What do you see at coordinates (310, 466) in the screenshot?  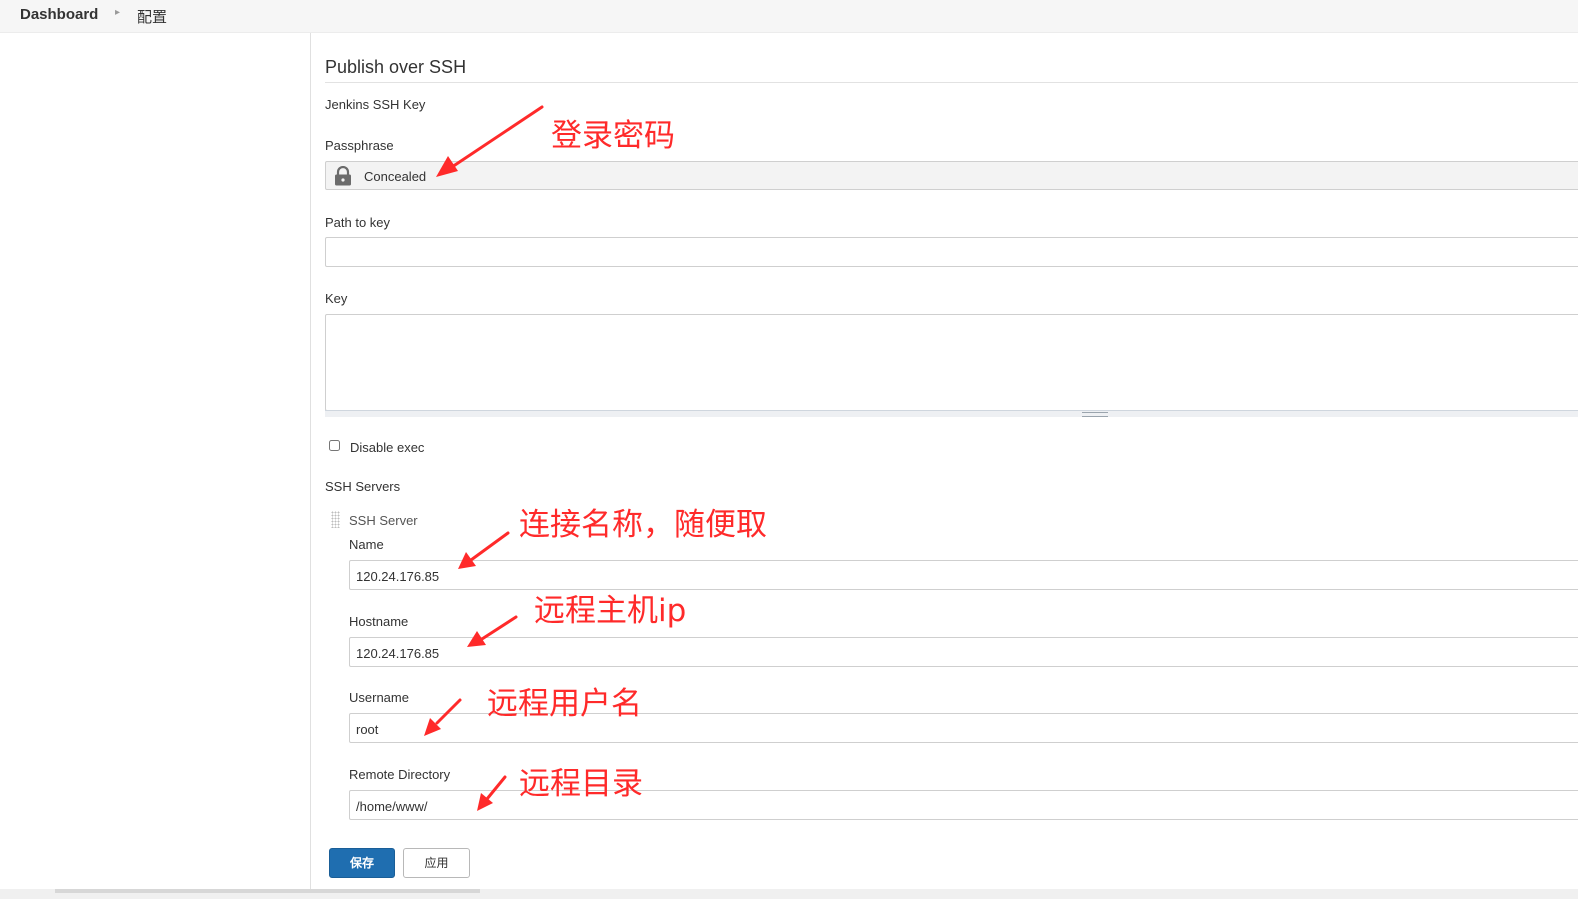 I see `sidebar-divider` at bounding box center [310, 466].